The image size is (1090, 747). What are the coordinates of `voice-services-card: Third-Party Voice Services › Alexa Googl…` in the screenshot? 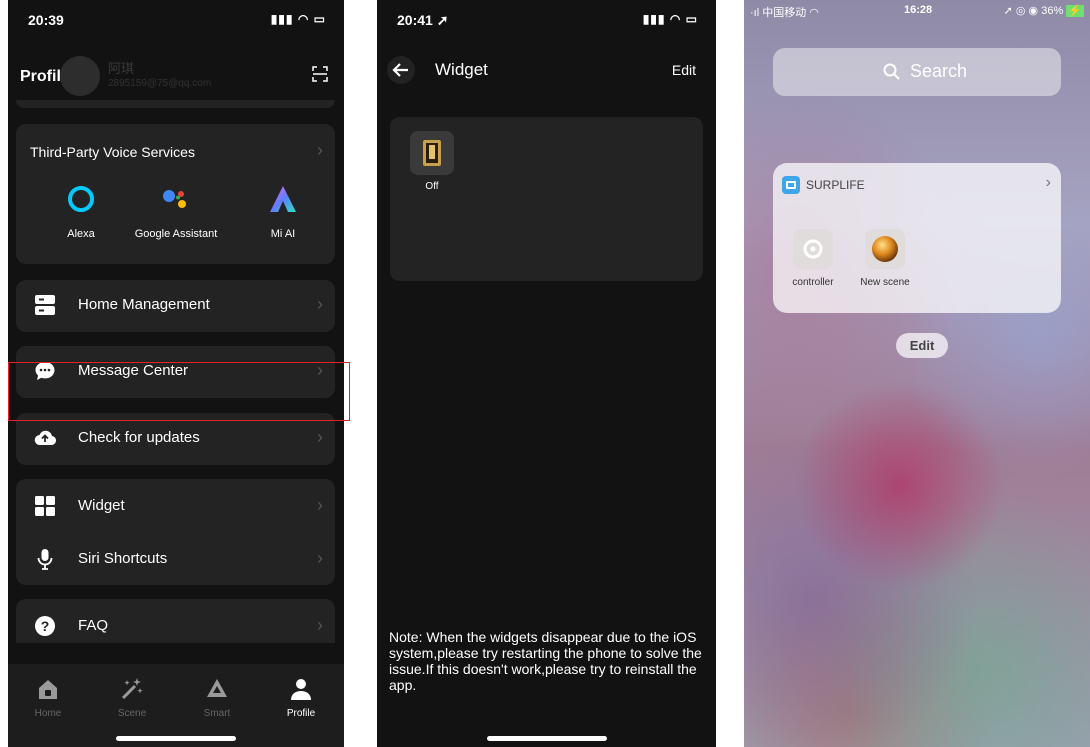 It's located at (175, 194).